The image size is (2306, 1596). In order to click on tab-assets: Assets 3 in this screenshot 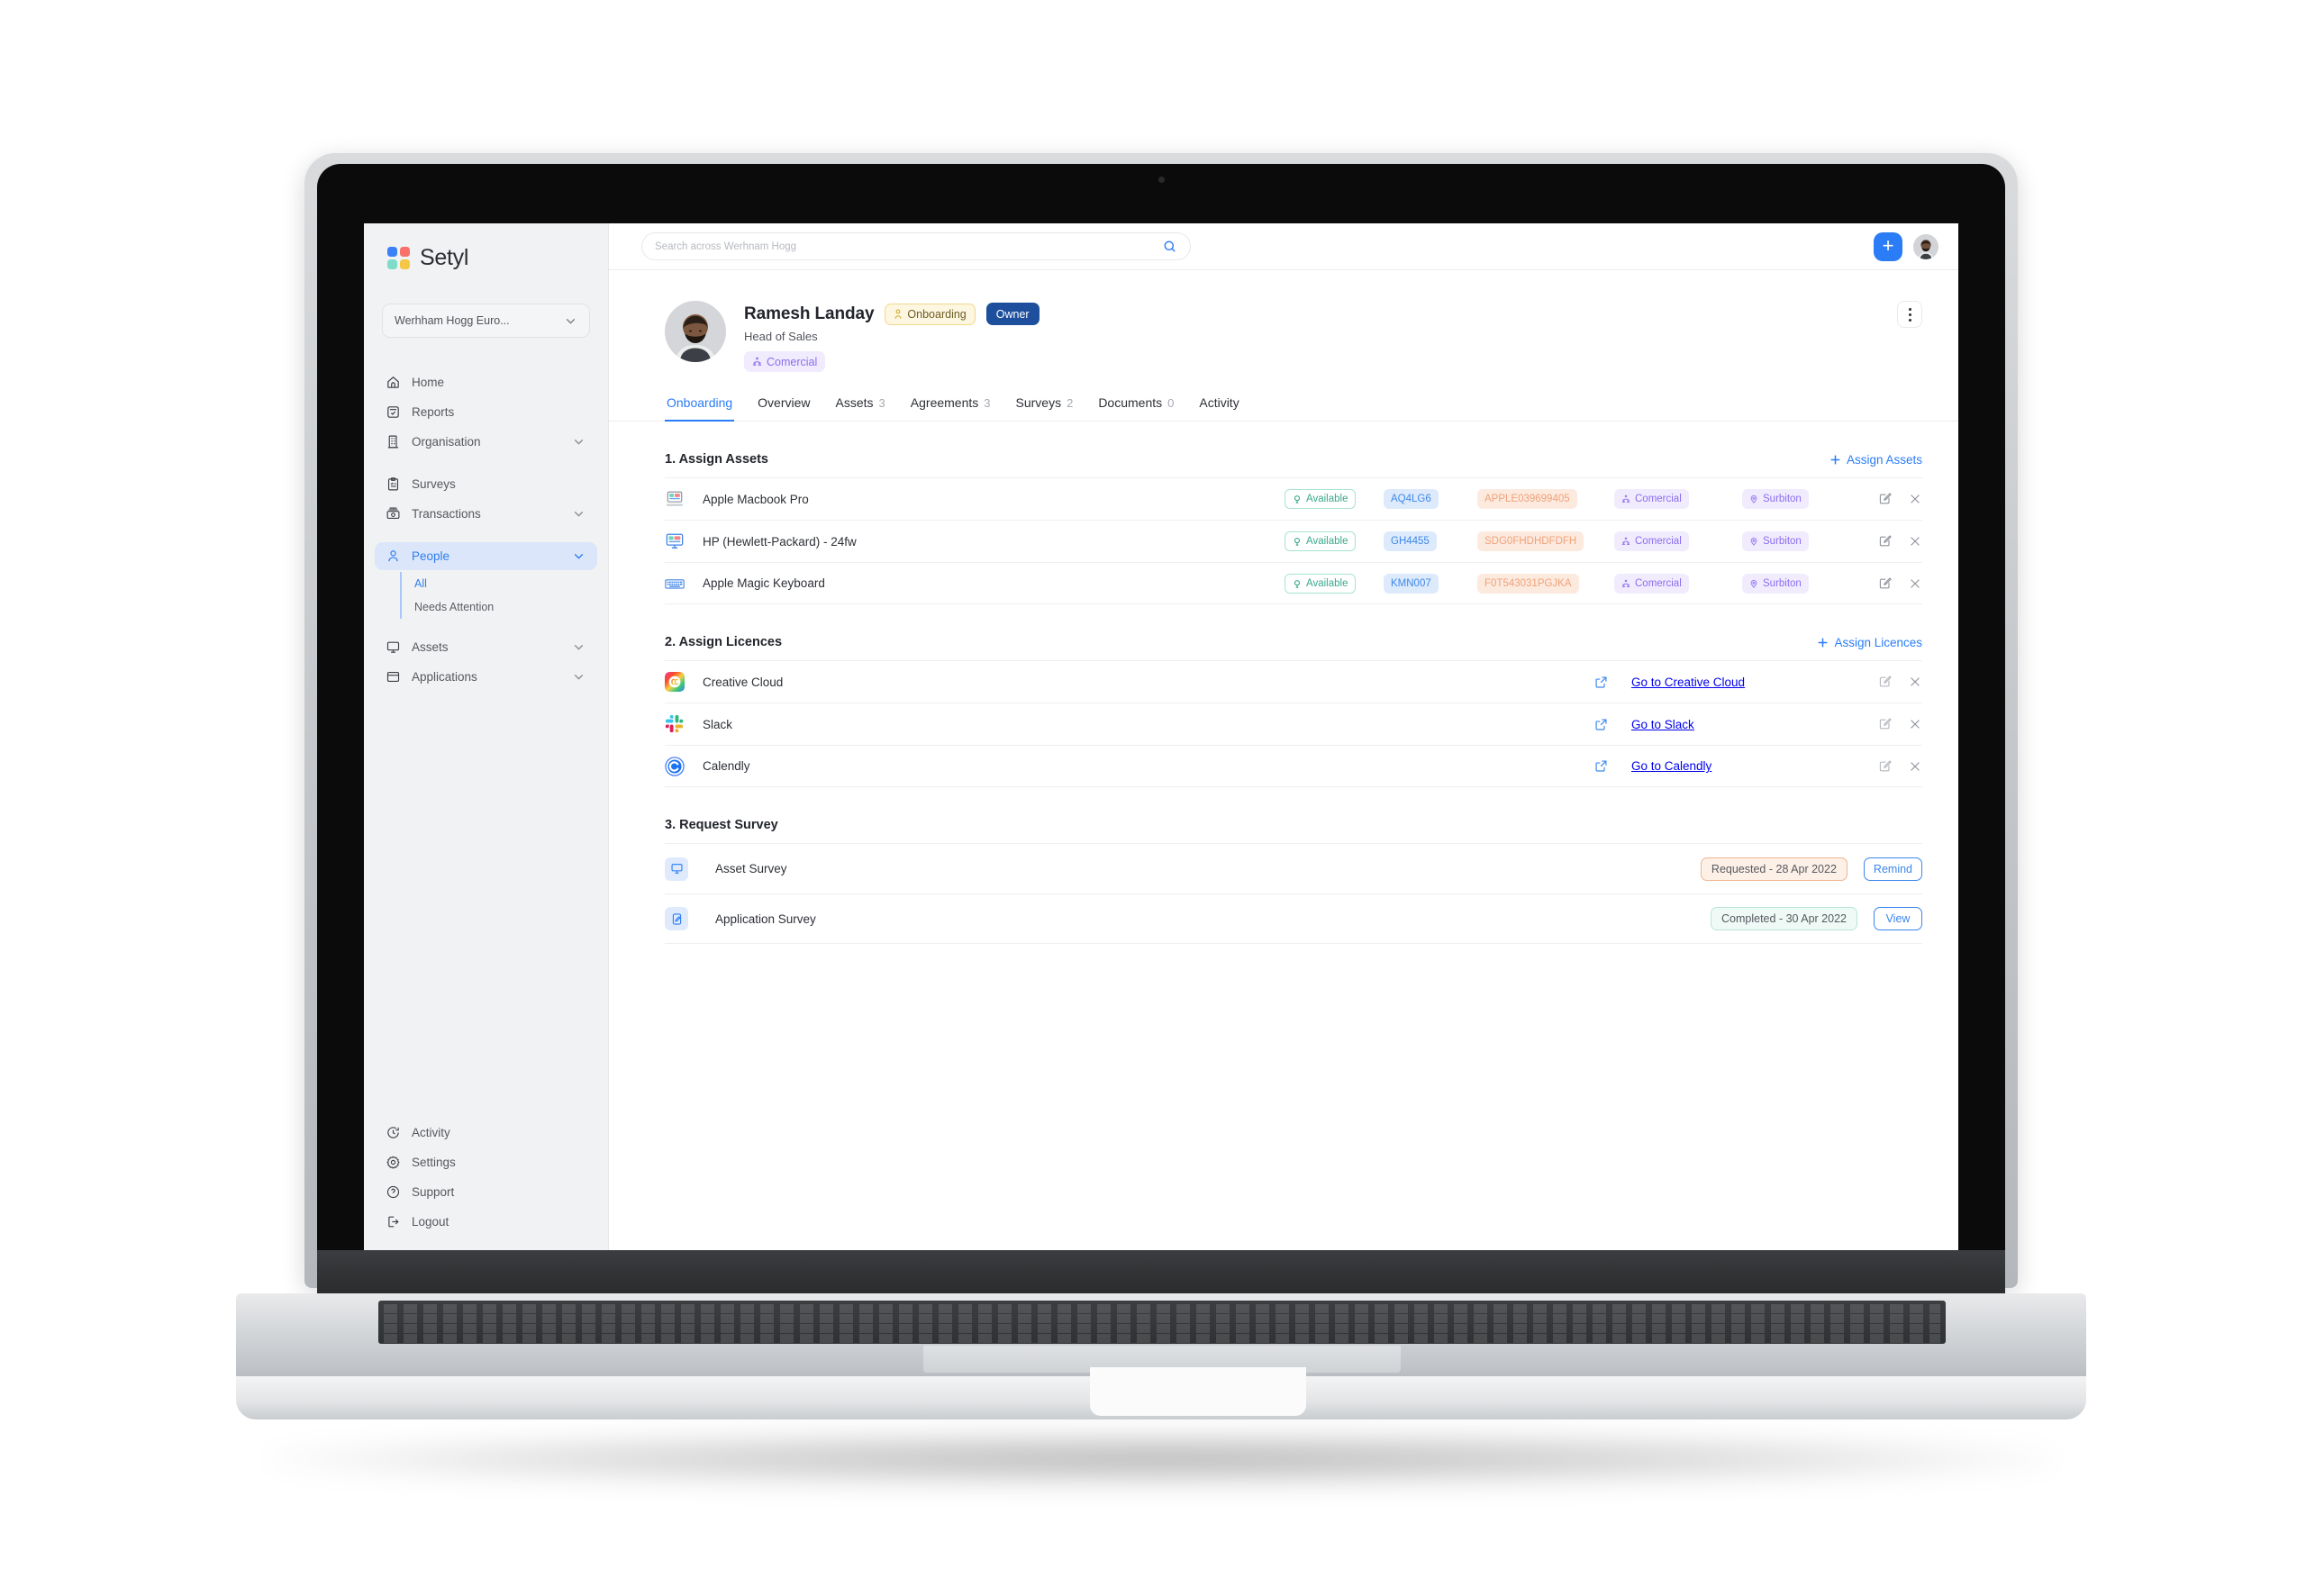, I will do `click(860, 408)`.